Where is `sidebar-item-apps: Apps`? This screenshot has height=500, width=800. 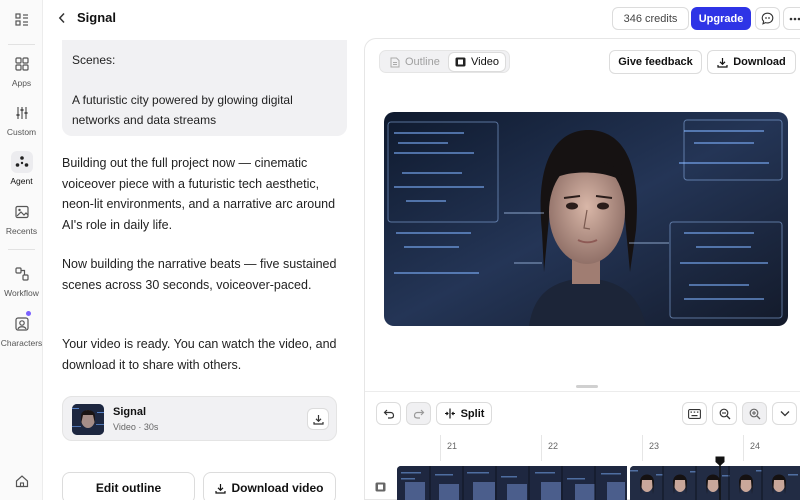 sidebar-item-apps: Apps is located at coordinates (21, 70).